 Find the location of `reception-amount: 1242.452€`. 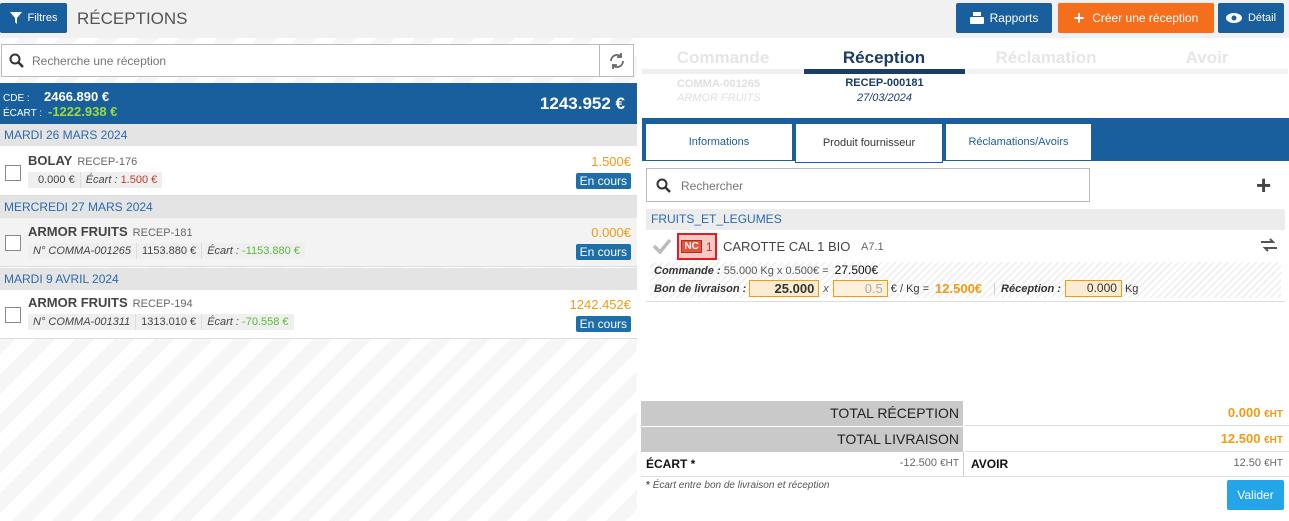

reception-amount: 1242.452€ is located at coordinates (600, 304).